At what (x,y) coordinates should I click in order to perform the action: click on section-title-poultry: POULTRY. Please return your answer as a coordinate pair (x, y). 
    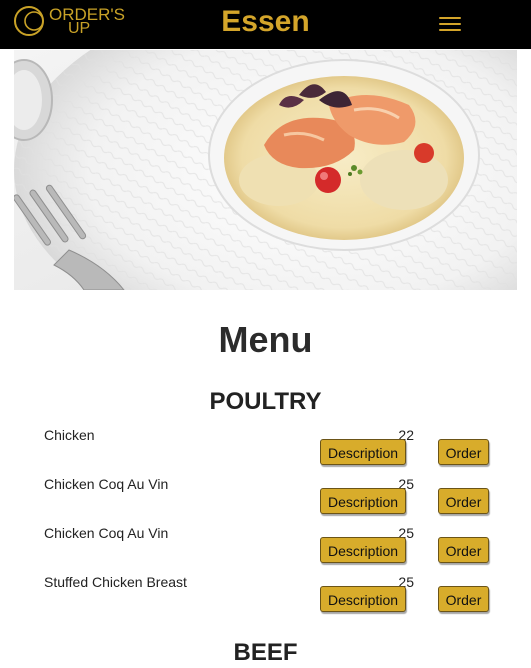
    Looking at the image, I should click on (265, 401).